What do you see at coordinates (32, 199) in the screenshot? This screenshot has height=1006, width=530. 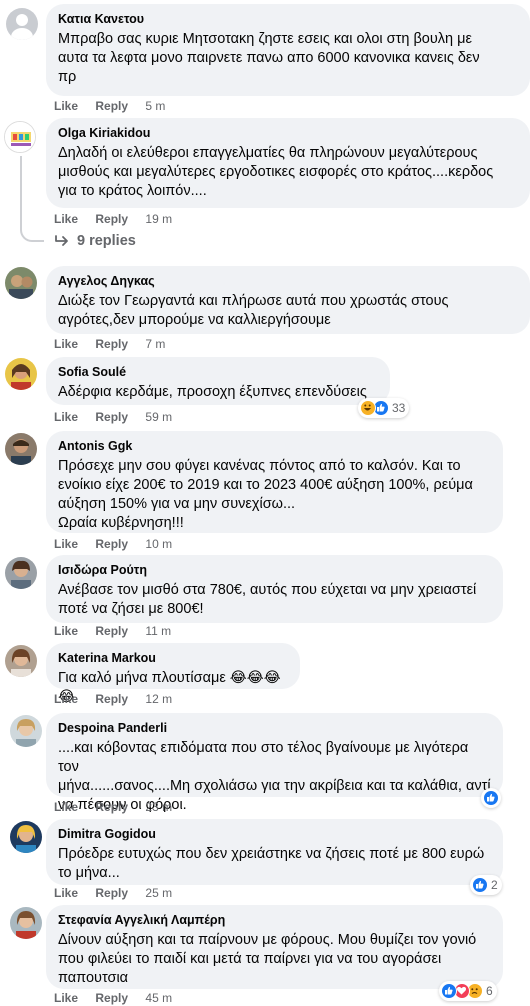 I see `thread-line` at bounding box center [32, 199].